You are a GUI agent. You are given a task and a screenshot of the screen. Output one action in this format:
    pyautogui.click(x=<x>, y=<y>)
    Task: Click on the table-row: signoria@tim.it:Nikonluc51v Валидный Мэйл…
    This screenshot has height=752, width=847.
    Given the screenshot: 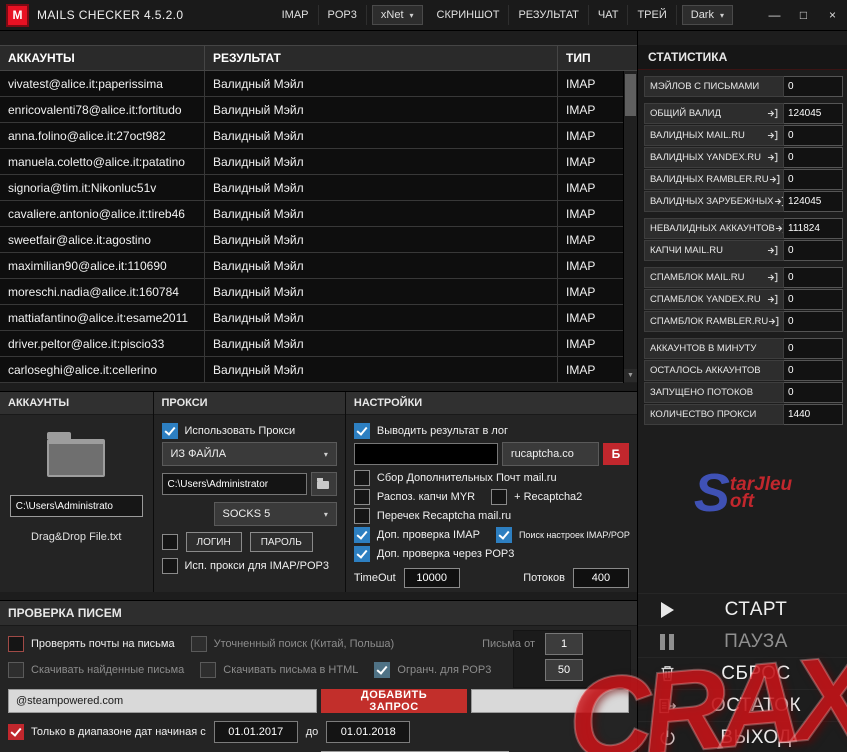 What is the action you would take?
    pyautogui.click(x=311, y=188)
    